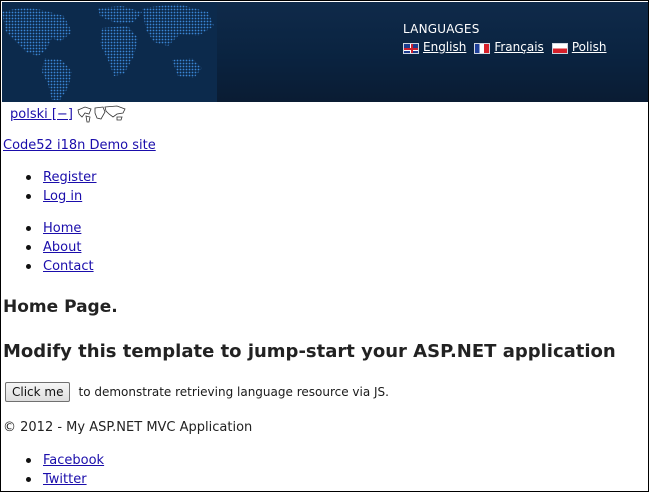  I want to click on fr-flag-icon, so click(482, 48).